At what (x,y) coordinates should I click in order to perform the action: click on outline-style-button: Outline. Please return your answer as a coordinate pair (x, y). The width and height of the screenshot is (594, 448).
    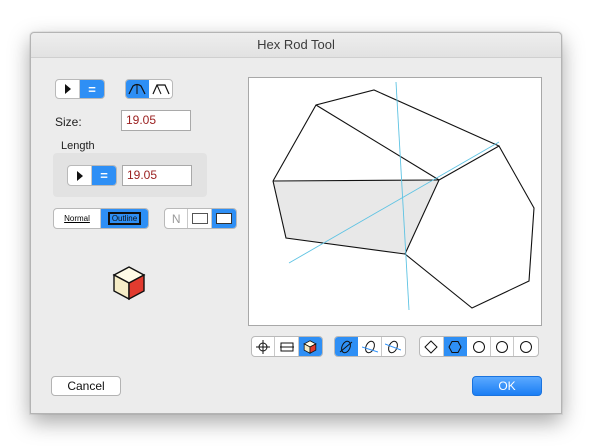
    Looking at the image, I should click on (124, 218).